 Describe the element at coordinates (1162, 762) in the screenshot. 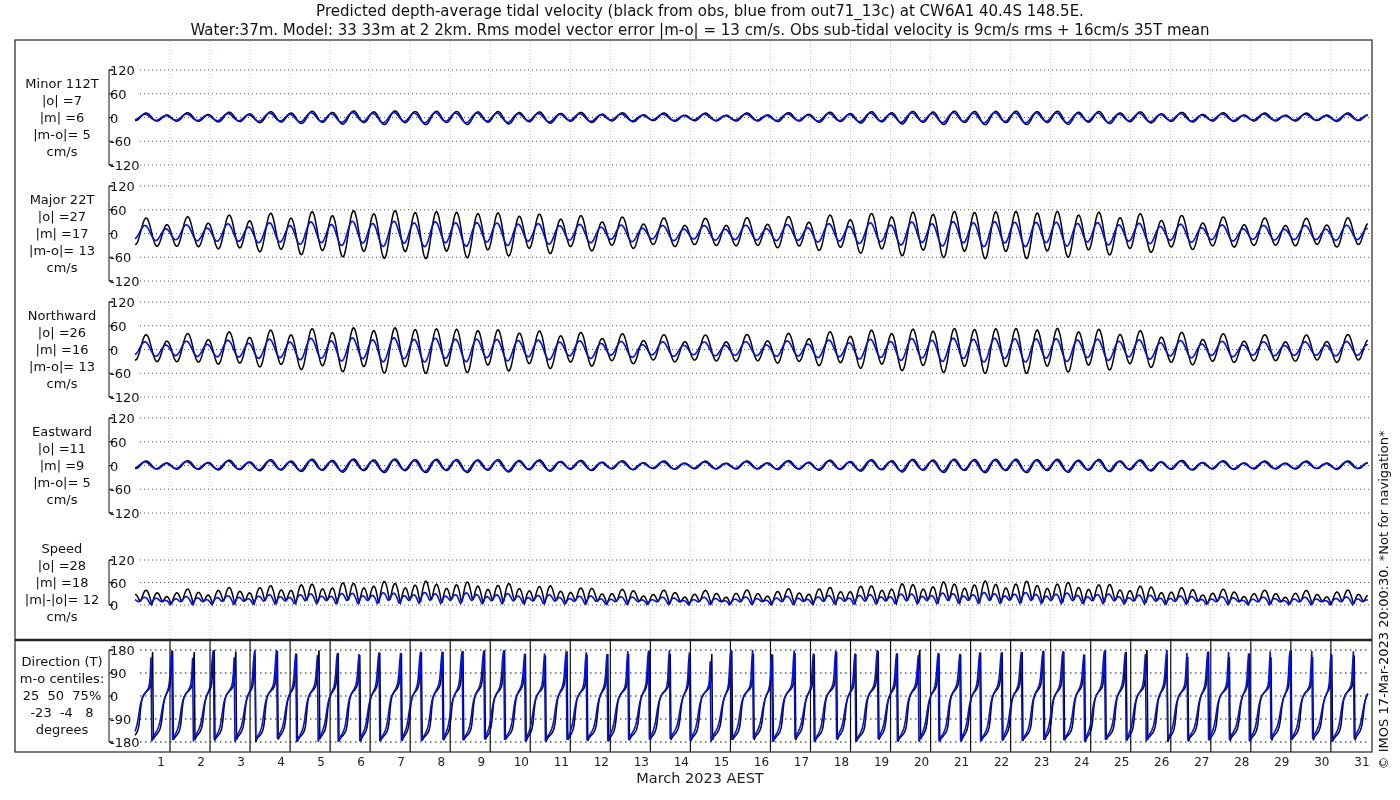

I see `x-tick-label: 26` at that location.